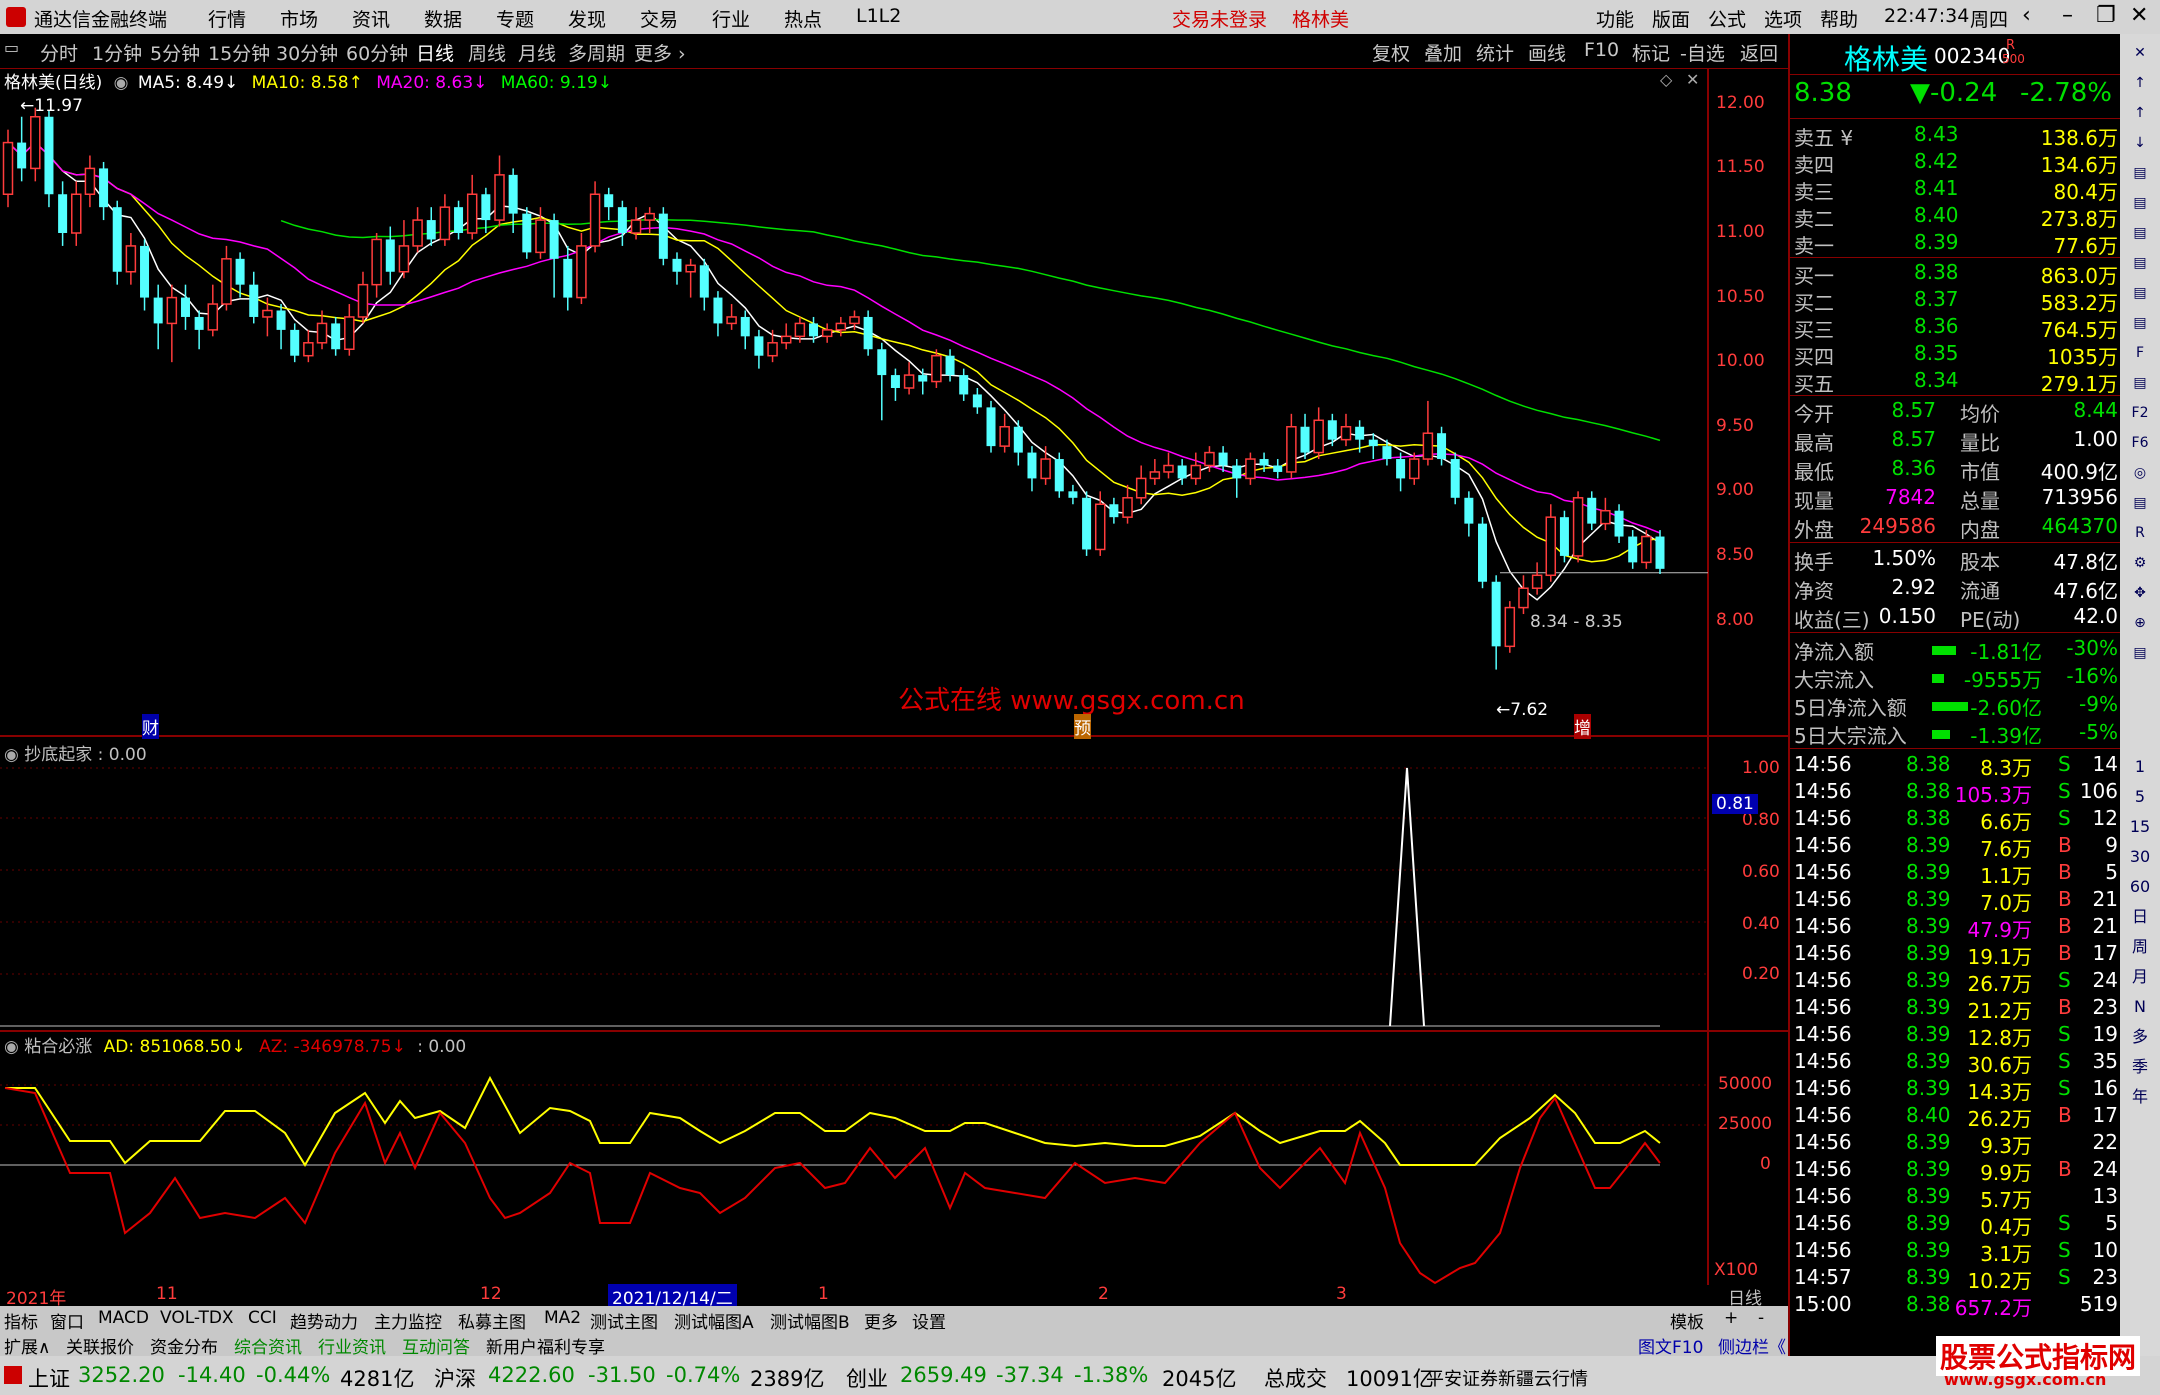  Describe the element at coordinates (59, 52) in the screenshot. I see `period-intraday: 分时` at that location.